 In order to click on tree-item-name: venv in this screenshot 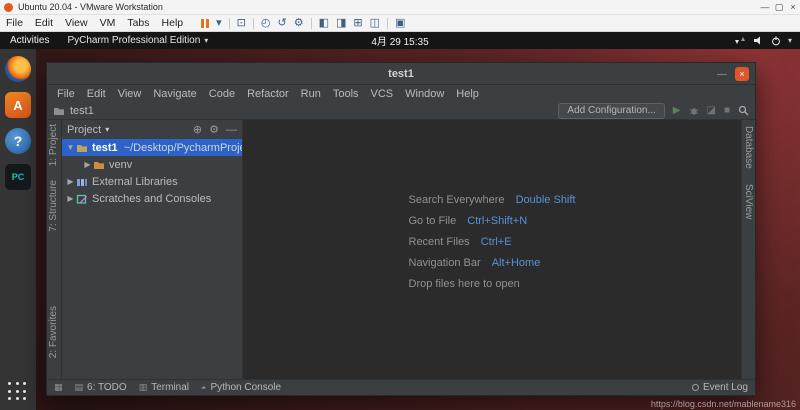, I will do `click(121, 164)`.